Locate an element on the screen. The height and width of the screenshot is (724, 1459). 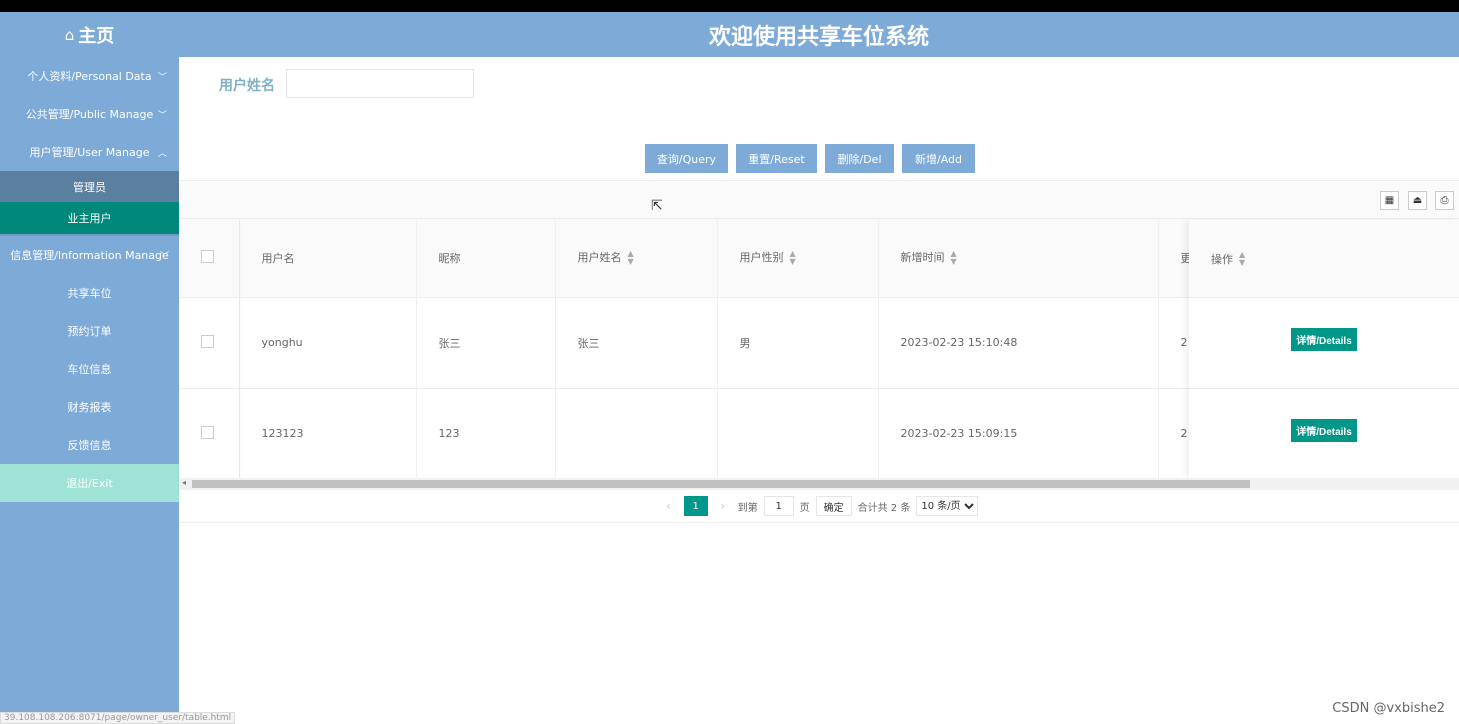
prev-page-icon: ‹ is located at coordinates (669, 506).